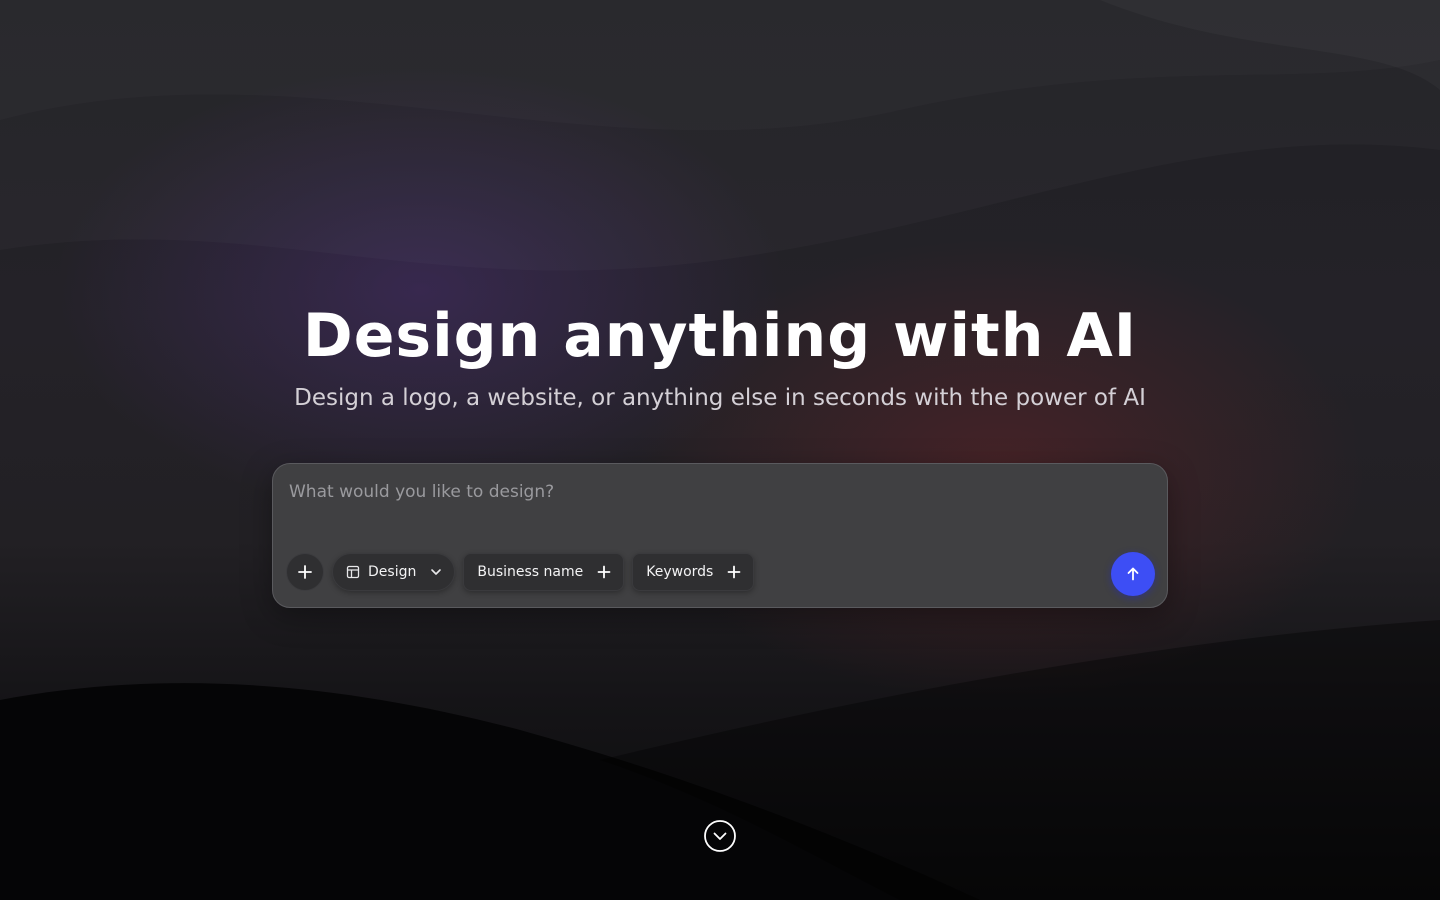 The image size is (1440, 900). I want to click on scroll-down-button, so click(720, 836).